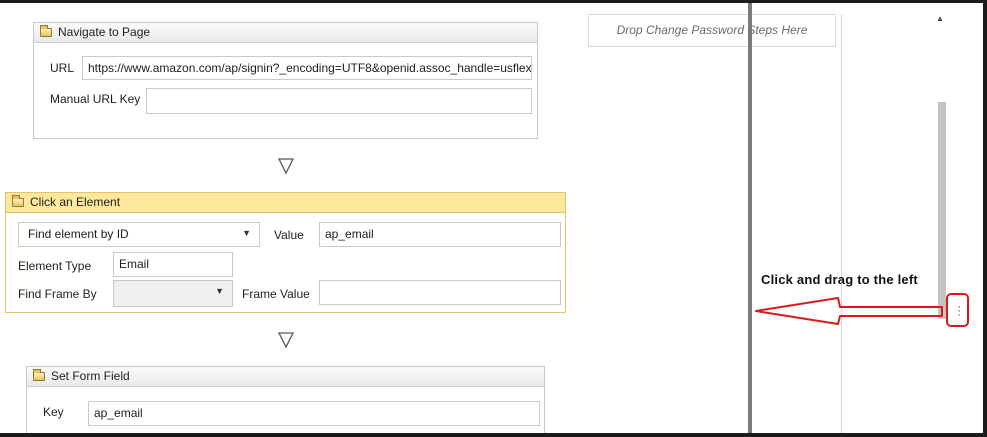 The image size is (987, 437). I want to click on drag-handle: · · ·, so click(957, 310).